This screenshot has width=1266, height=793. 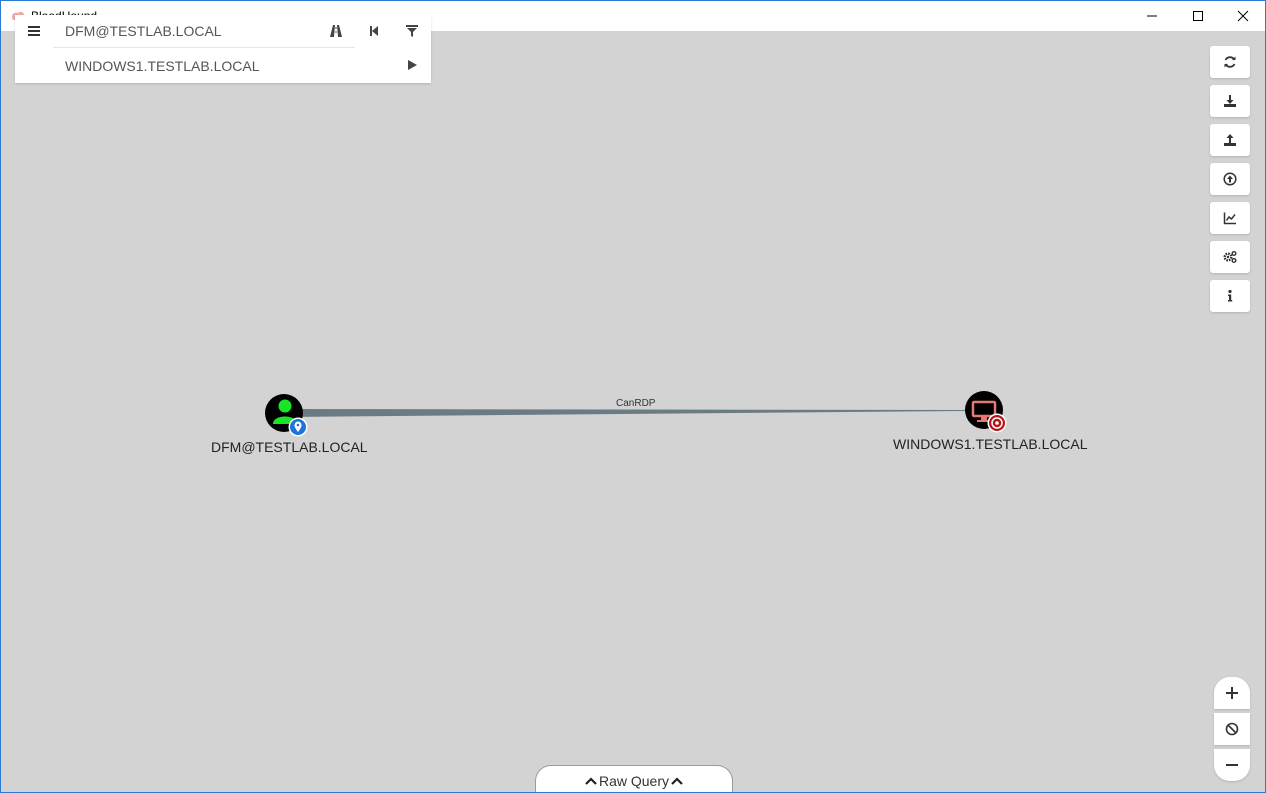 I want to click on refresh-icon, so click(x=1230, y=62).